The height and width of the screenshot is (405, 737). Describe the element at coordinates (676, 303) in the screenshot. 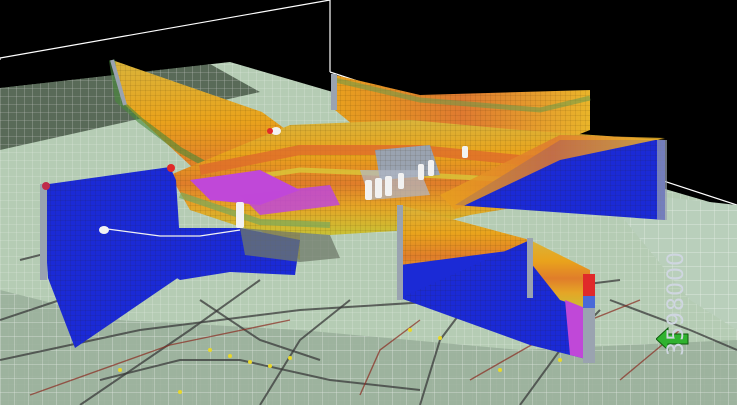

I see `coordinate-label: 3598000` at that location.